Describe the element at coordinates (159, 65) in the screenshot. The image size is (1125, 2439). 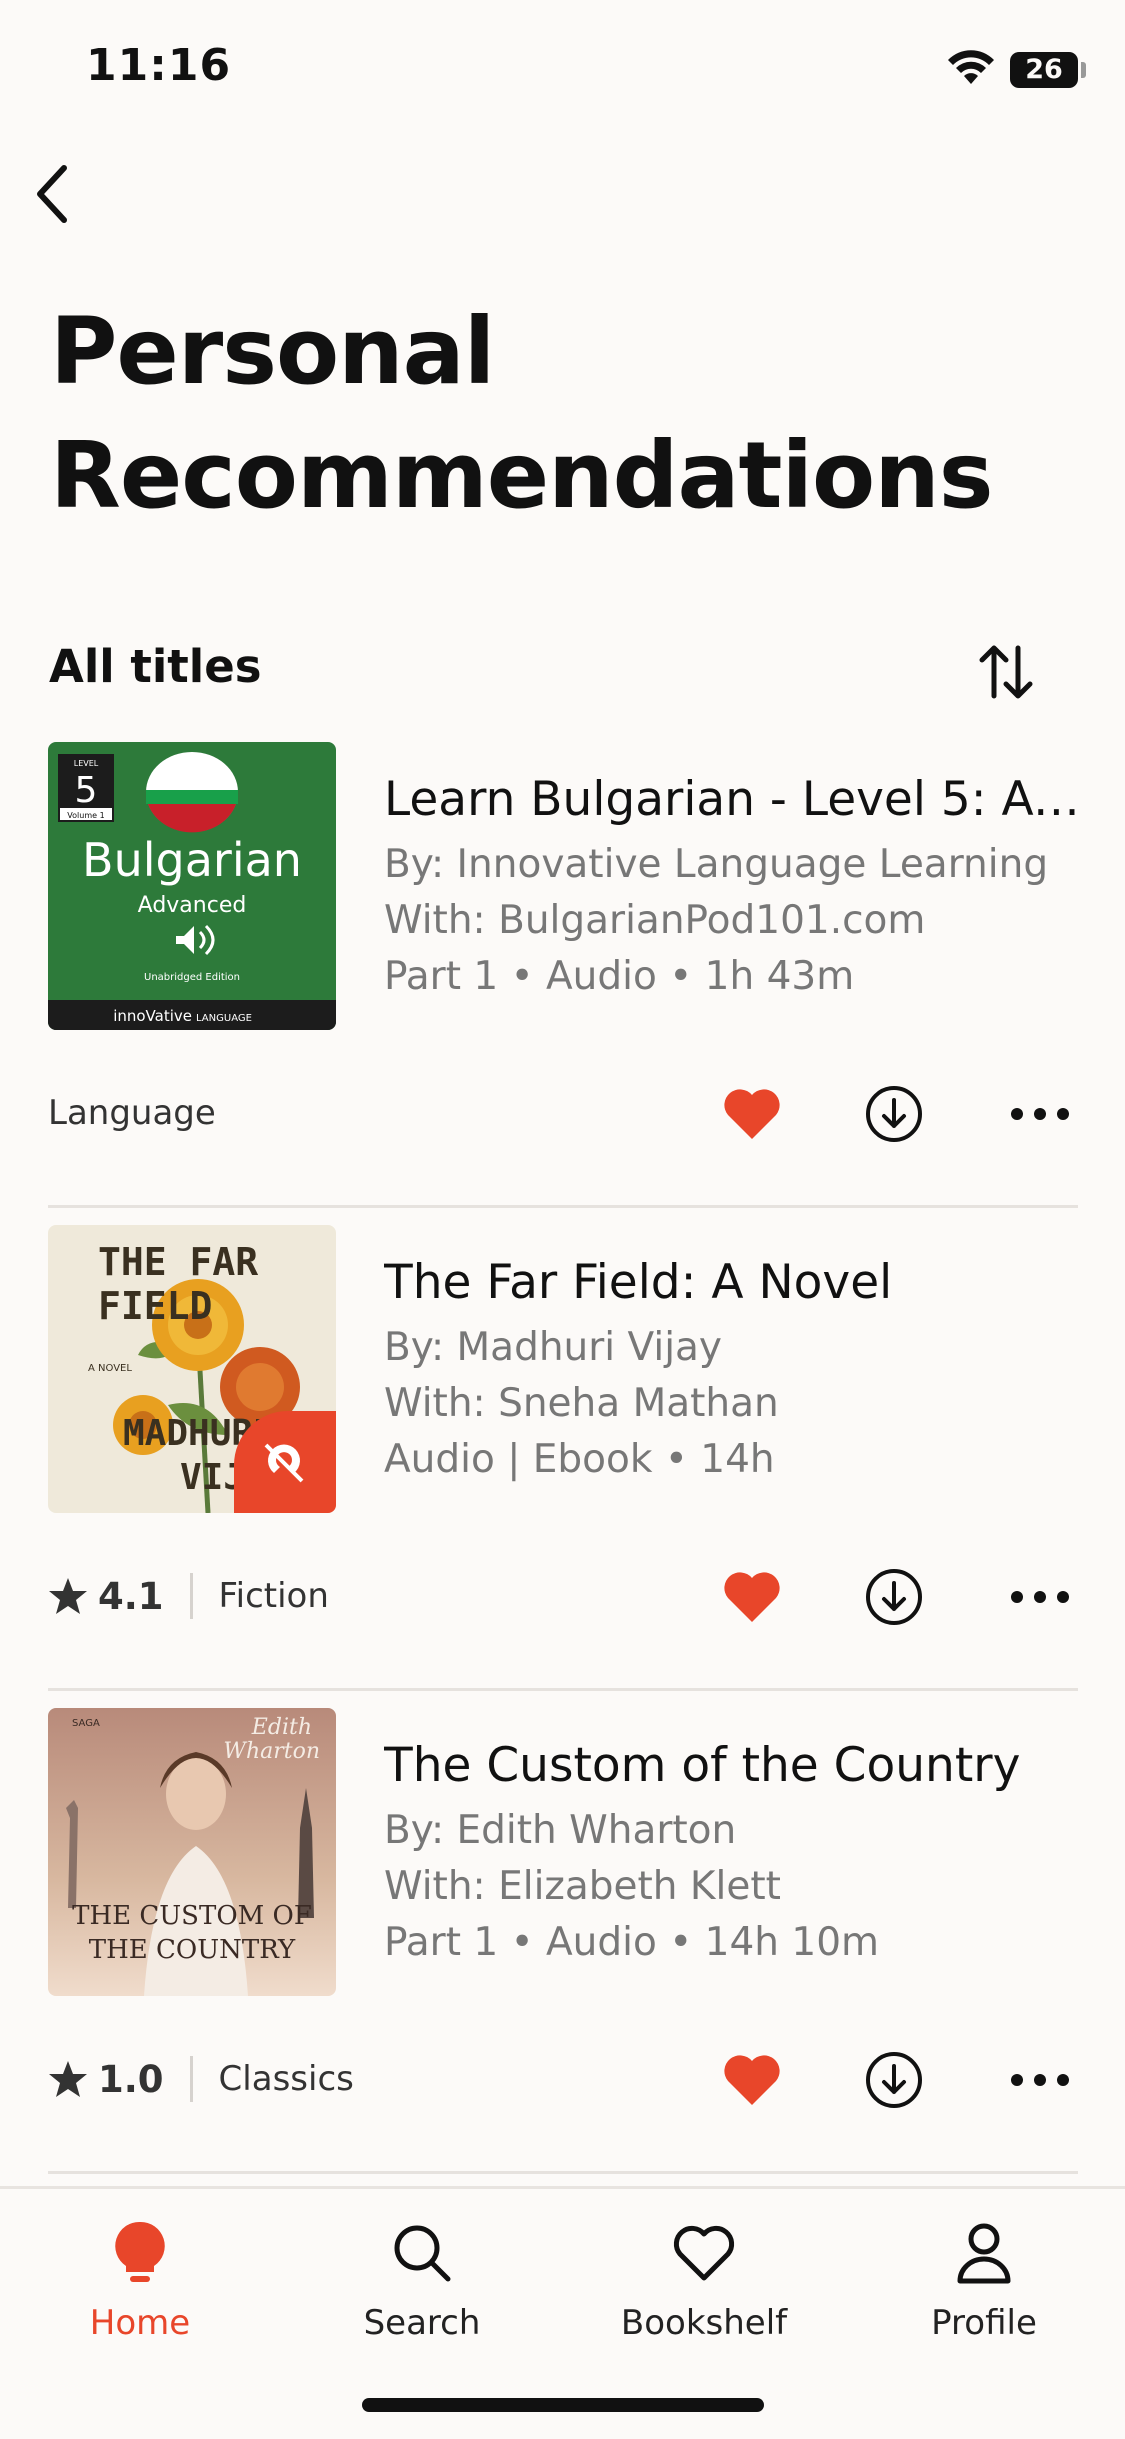
I see `status-time: 11:16` at that location.